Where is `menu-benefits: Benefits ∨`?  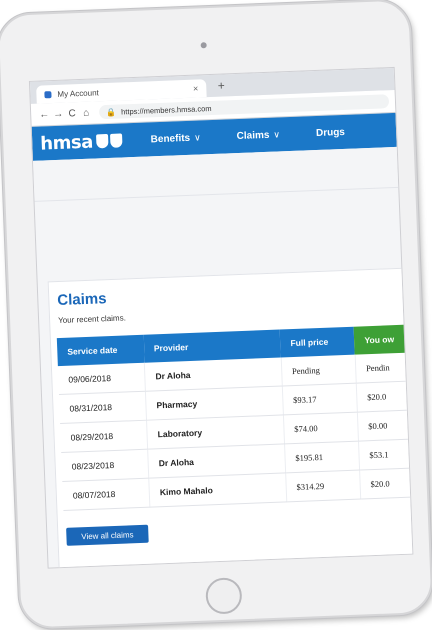
menu-benefits: Benefits ∨ is located at coordinates (175, 138).